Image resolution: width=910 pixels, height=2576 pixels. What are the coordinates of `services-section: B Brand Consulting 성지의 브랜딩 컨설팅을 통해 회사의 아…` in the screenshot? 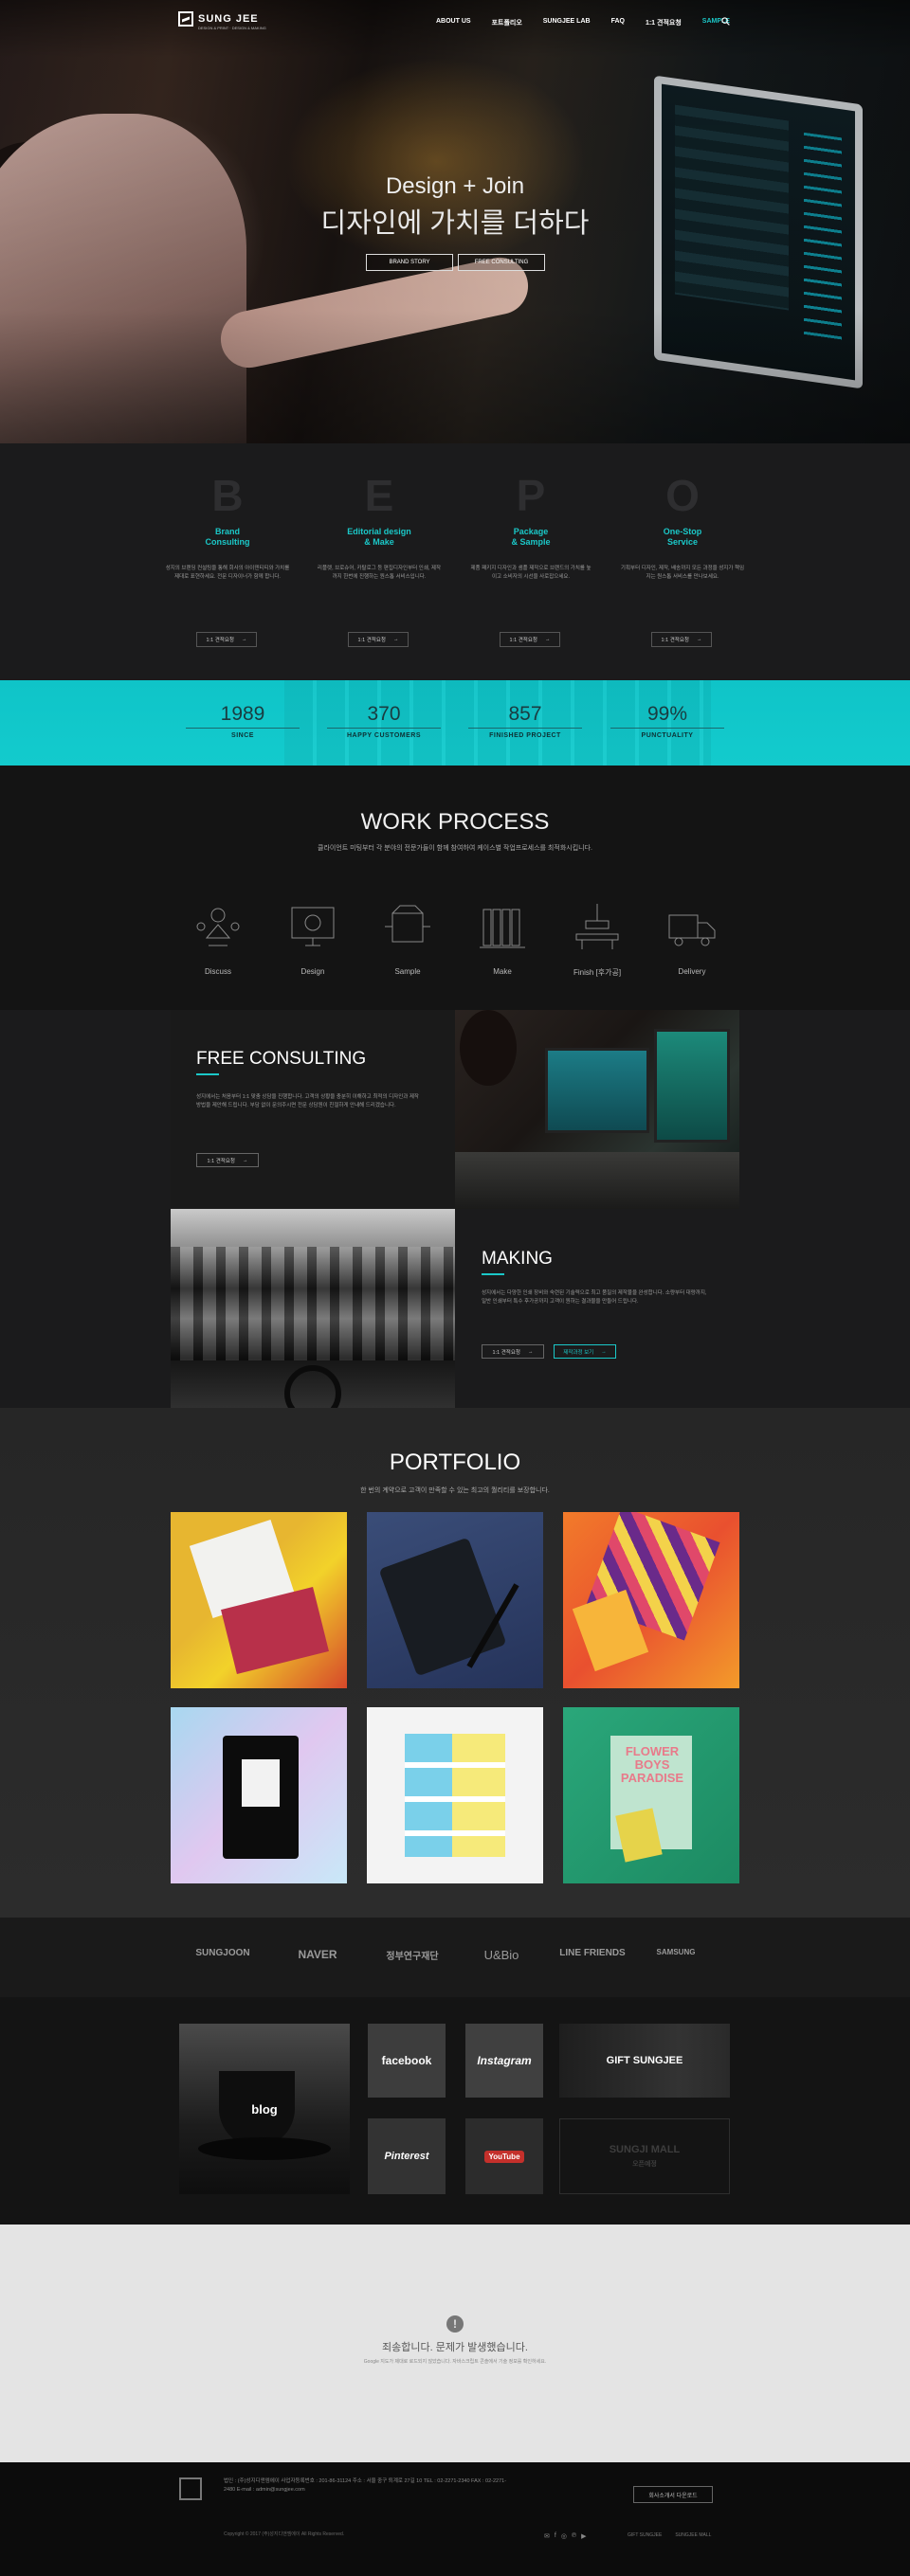 It's located at (455, 561).